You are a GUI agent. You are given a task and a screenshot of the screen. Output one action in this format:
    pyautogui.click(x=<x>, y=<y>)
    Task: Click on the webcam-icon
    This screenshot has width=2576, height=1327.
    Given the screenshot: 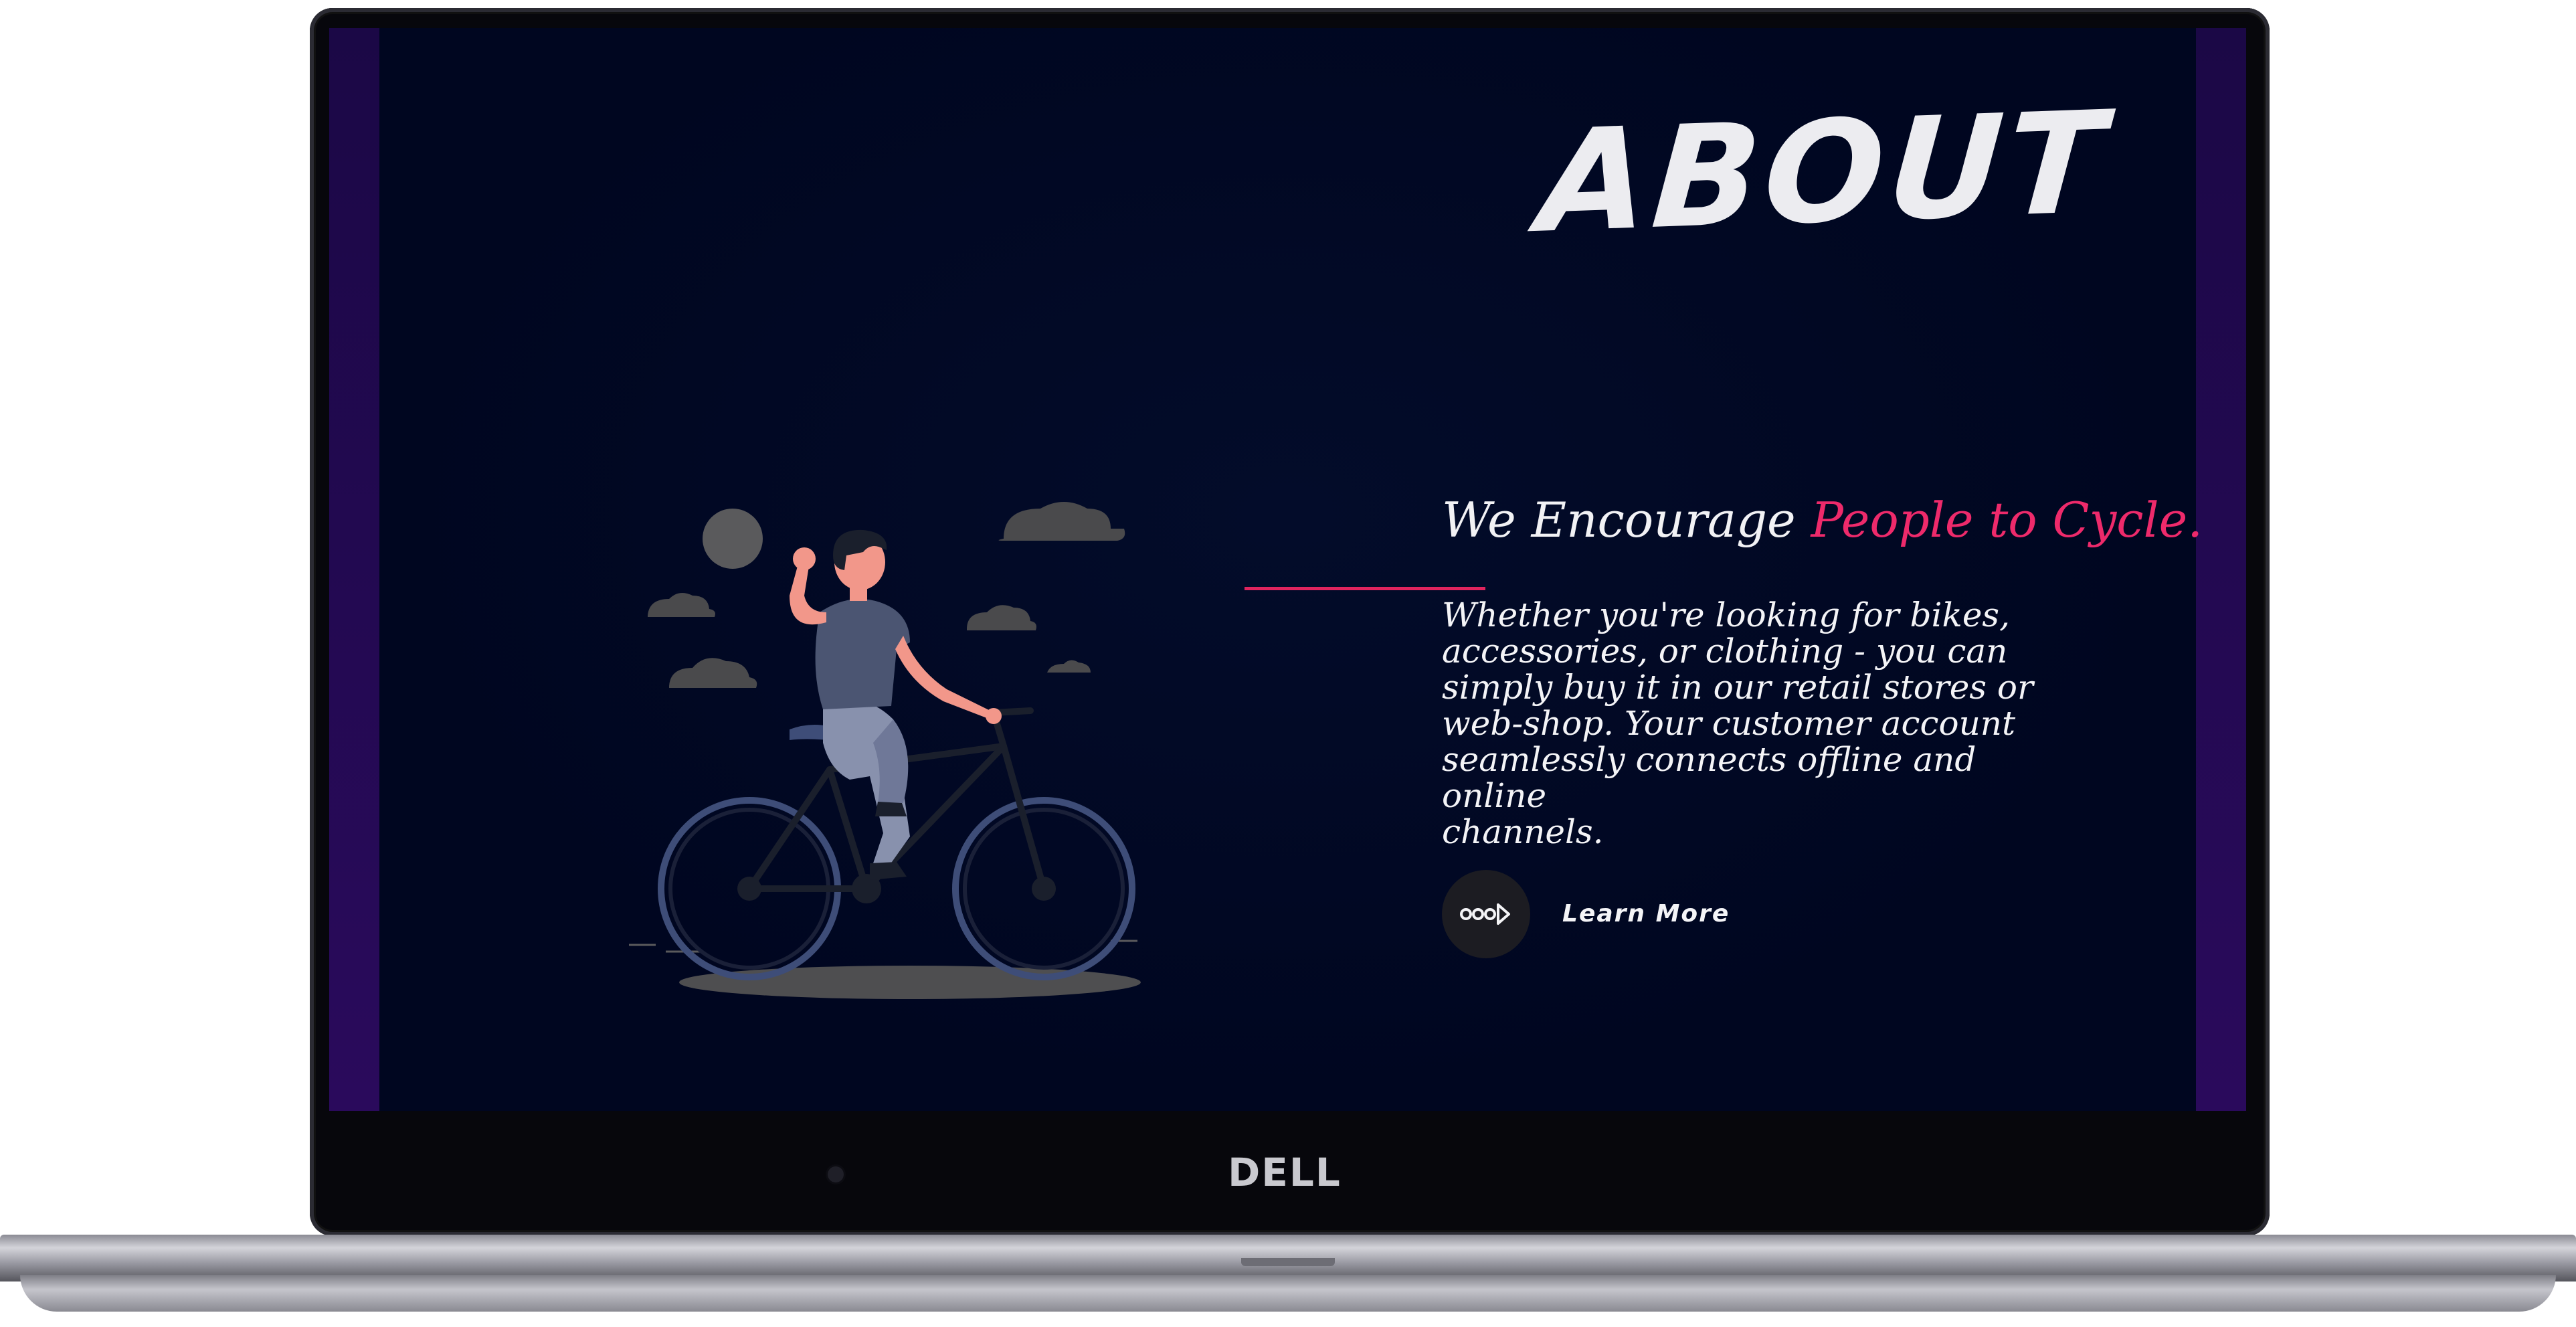 What is the action you would take?
    pyautogui.click(x=836, y=1174)
    